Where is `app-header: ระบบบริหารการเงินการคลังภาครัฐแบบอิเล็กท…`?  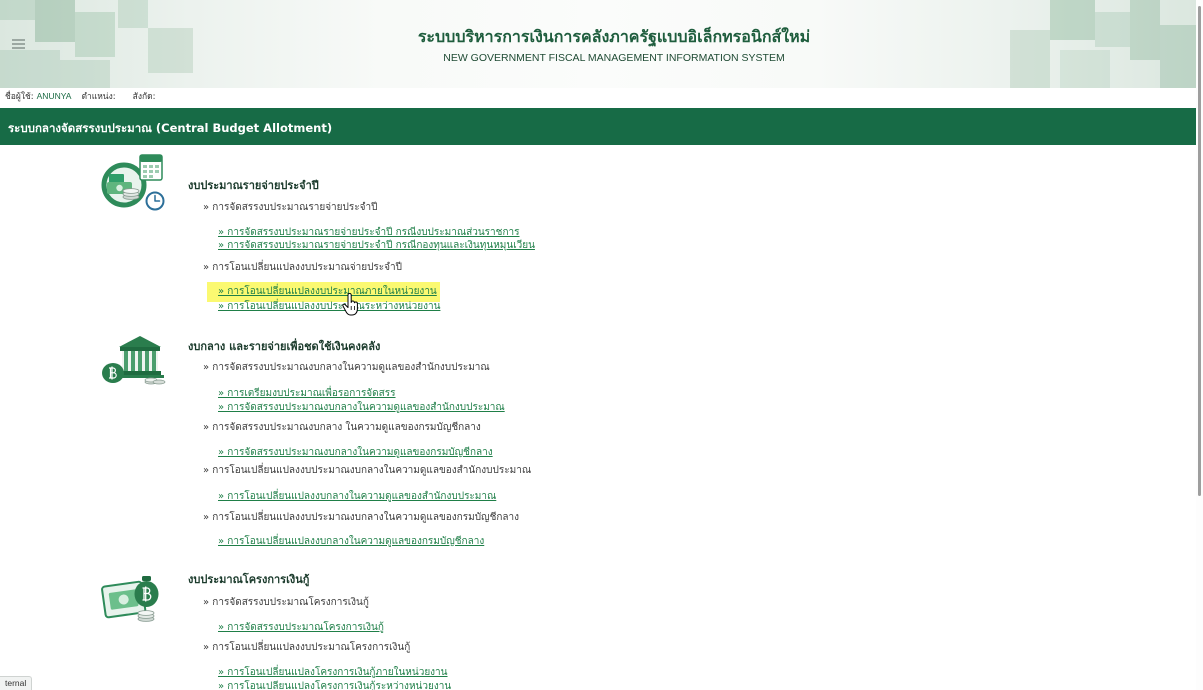
app-header: ระบบบริหารการเงินการคลังภาครัฐแบบอิเล็กท… is located at coordinates (598, 44).